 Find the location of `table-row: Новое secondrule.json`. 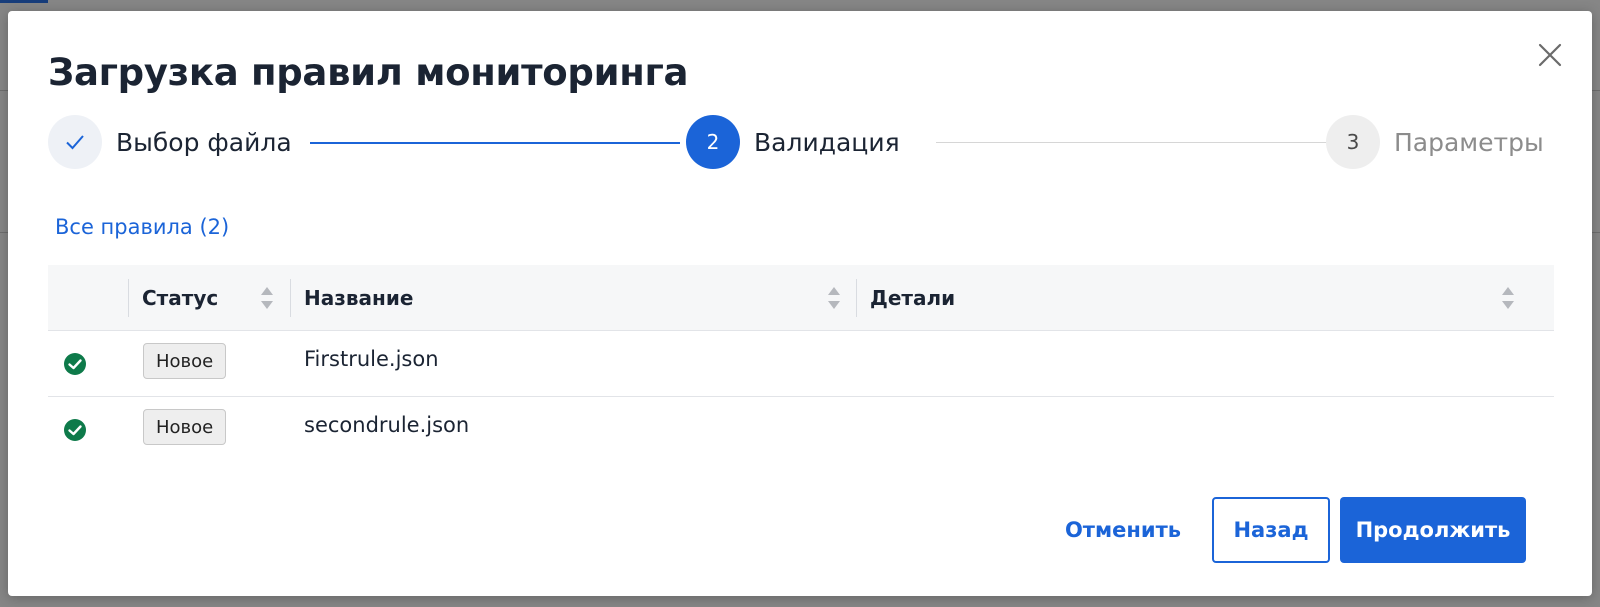

table-row: Новое secondrule.json is located at coordinates (801, 430).